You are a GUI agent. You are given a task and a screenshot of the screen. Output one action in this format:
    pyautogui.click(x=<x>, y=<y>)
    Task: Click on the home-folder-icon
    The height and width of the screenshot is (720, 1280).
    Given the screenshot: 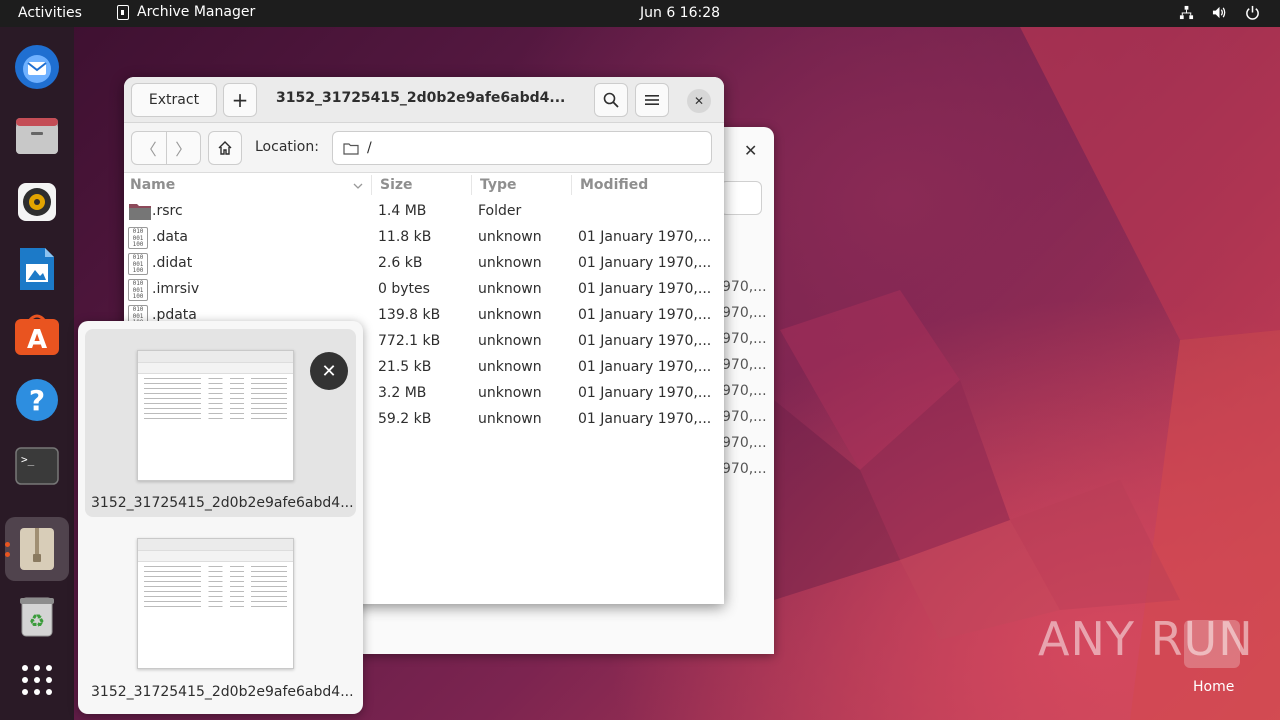 What is the action you would take?
    pyautogui.click(x=1212, y=644)
    